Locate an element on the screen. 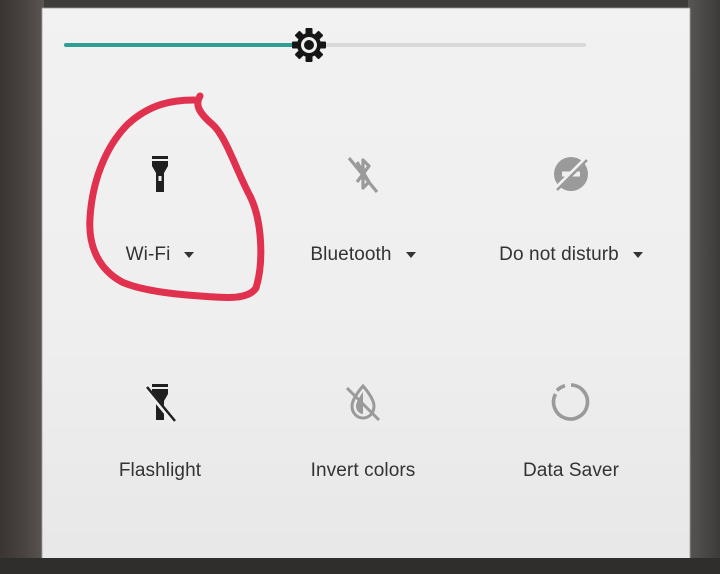 Image resolution: width=720 pixels, height=574 pixels. tile-data-saver-label-row: Data Saver is located at coordinates (571, 471).